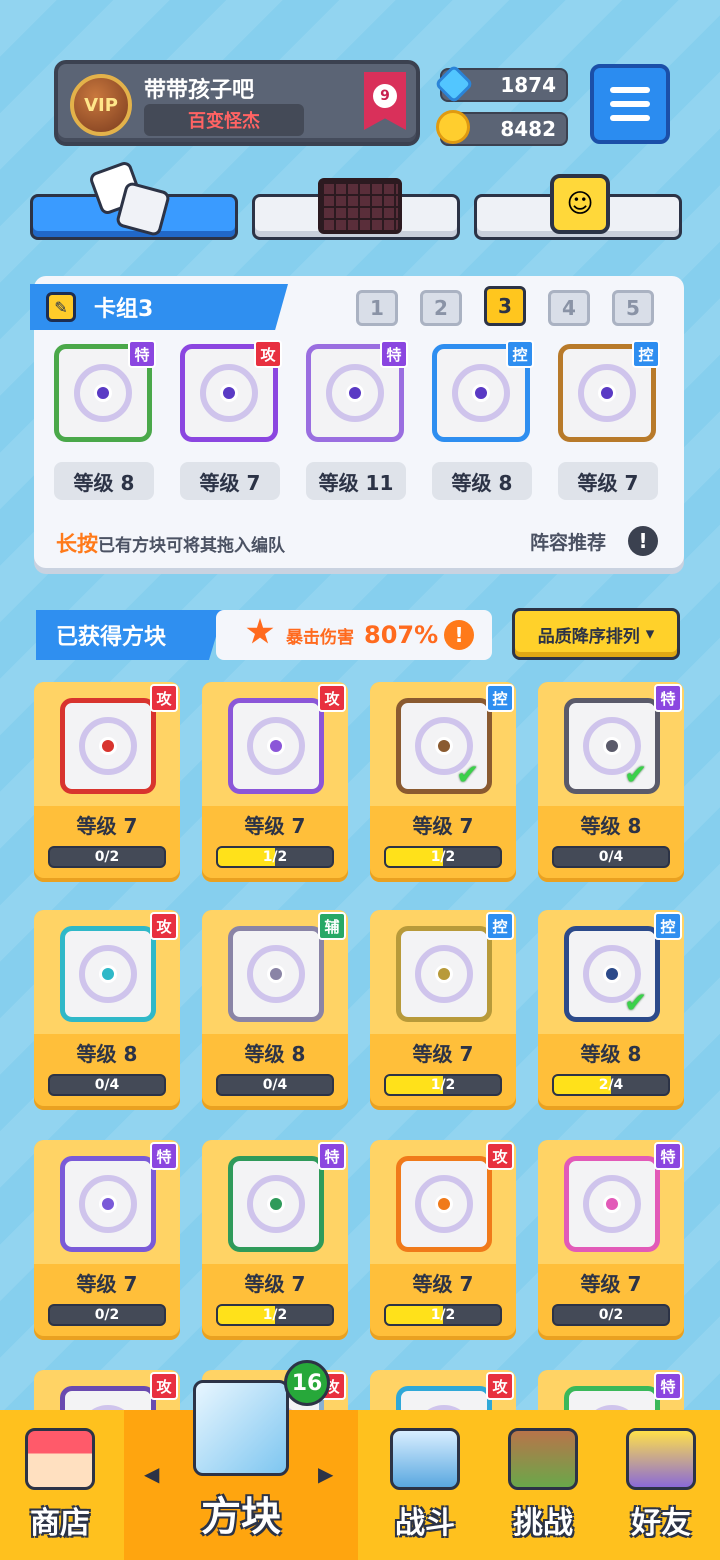  What do you see at coordinates (107, 782) in the screenshot?
I see `owned-block-card: 攻等级 7 0/2` at bounding box center [107, 782].